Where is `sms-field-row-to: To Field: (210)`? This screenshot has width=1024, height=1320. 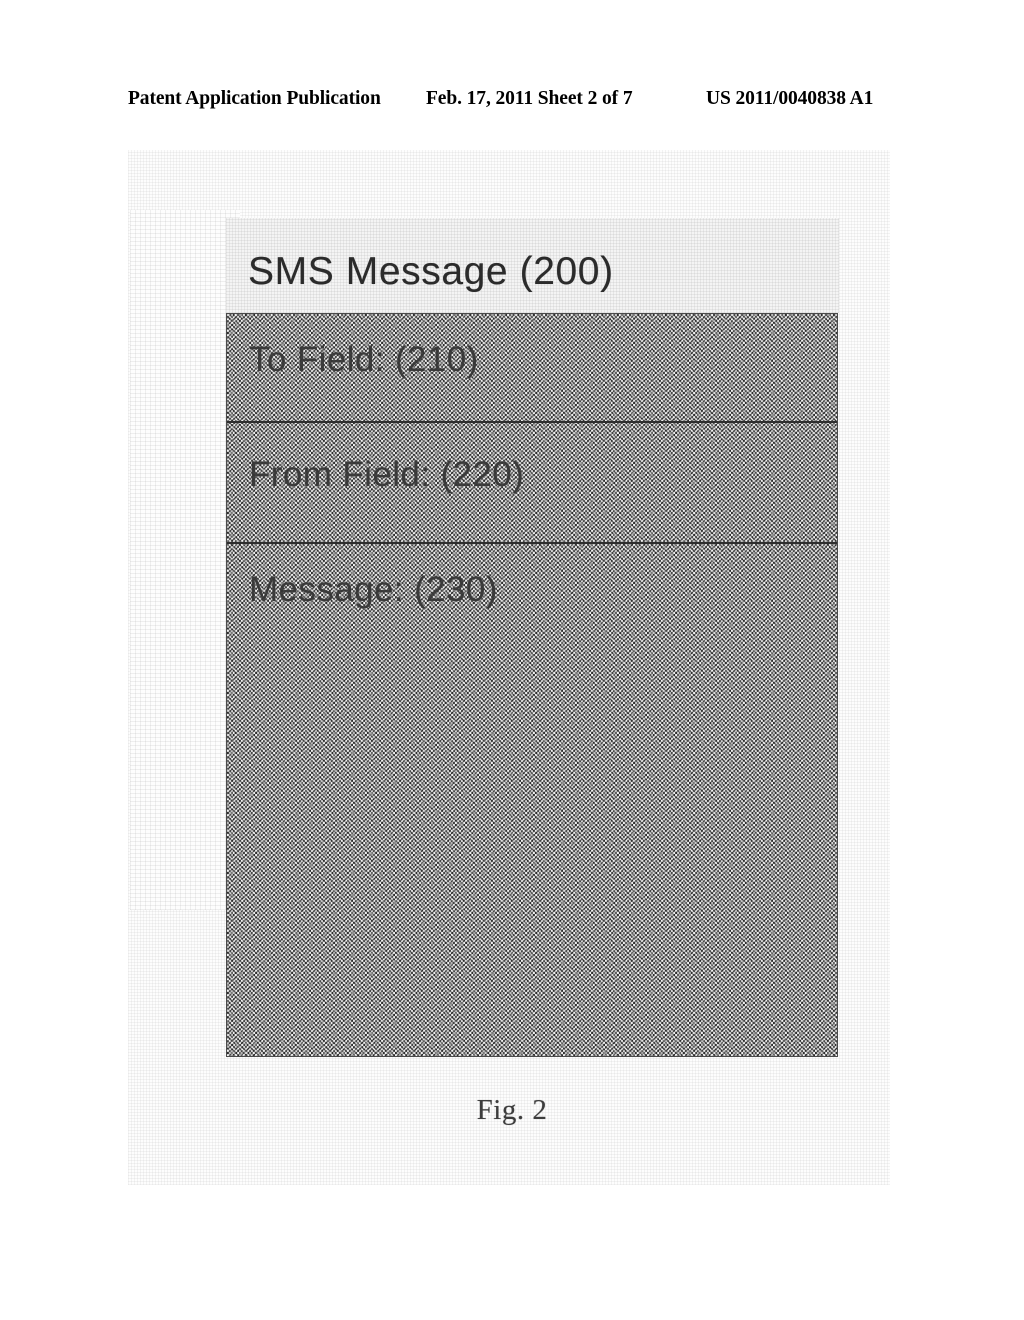 sms-field-row-to: To Field: (210) is located at coordinates (532, 368).